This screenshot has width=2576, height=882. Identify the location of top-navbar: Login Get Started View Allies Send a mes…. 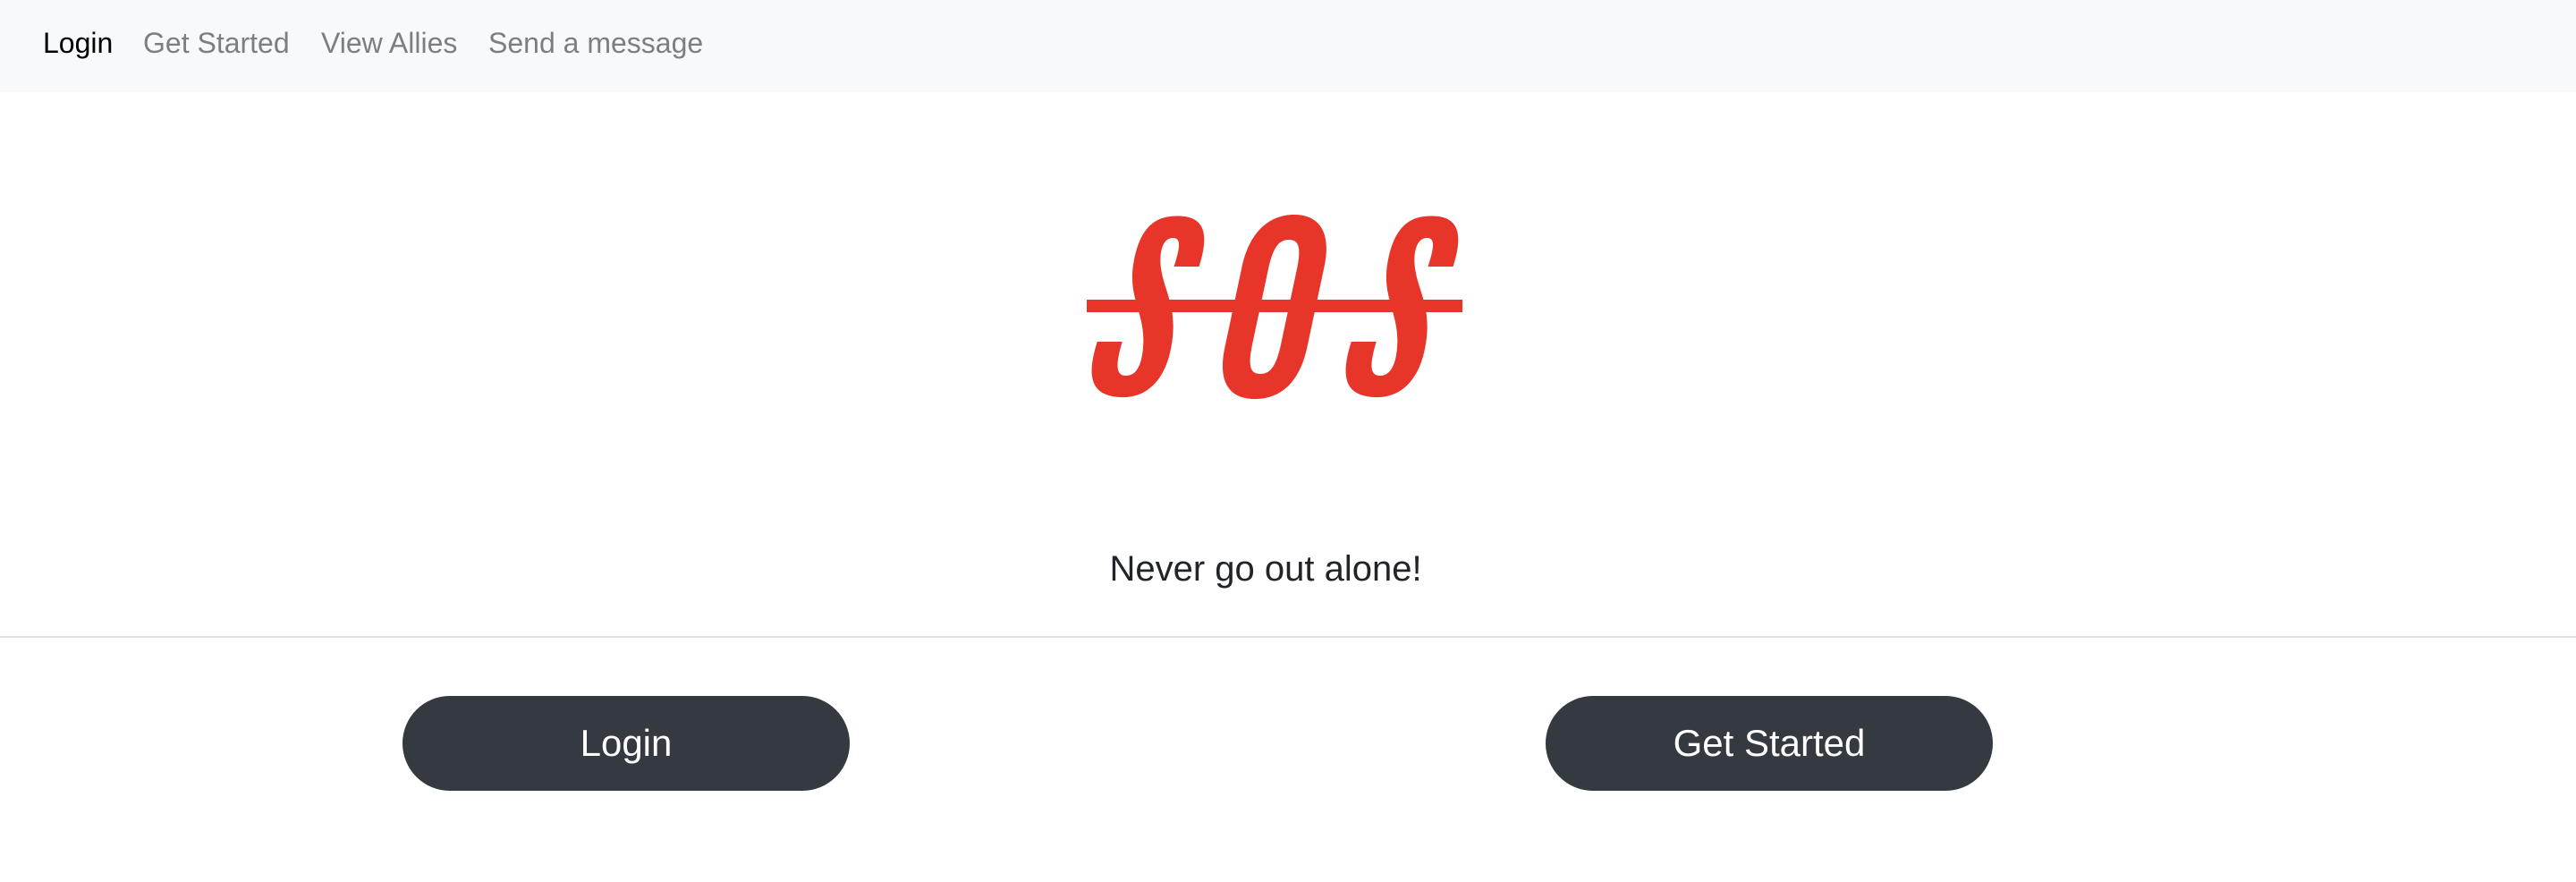
(1288, 46).